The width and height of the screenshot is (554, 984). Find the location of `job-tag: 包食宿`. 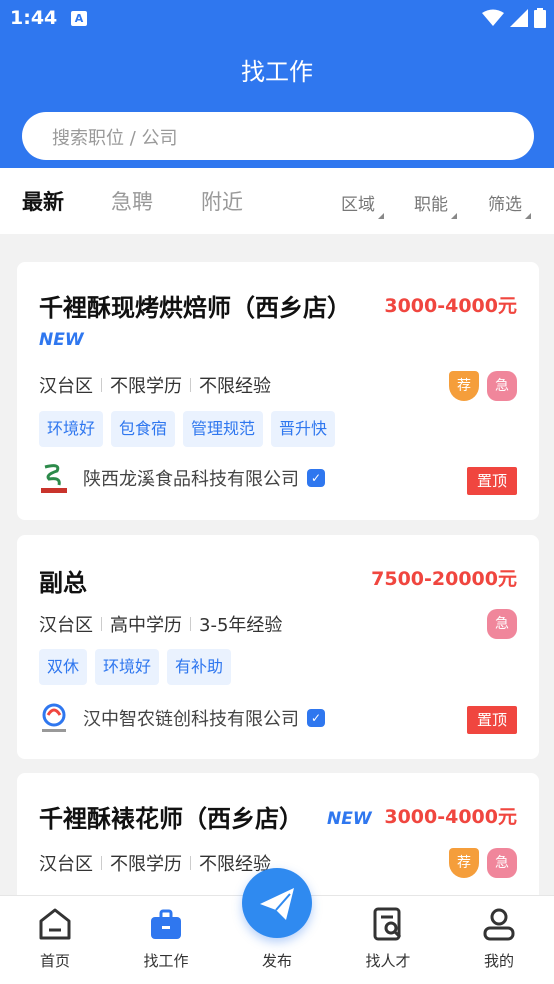

job-tag: 包食宿 is located at coordinates (143, 429).